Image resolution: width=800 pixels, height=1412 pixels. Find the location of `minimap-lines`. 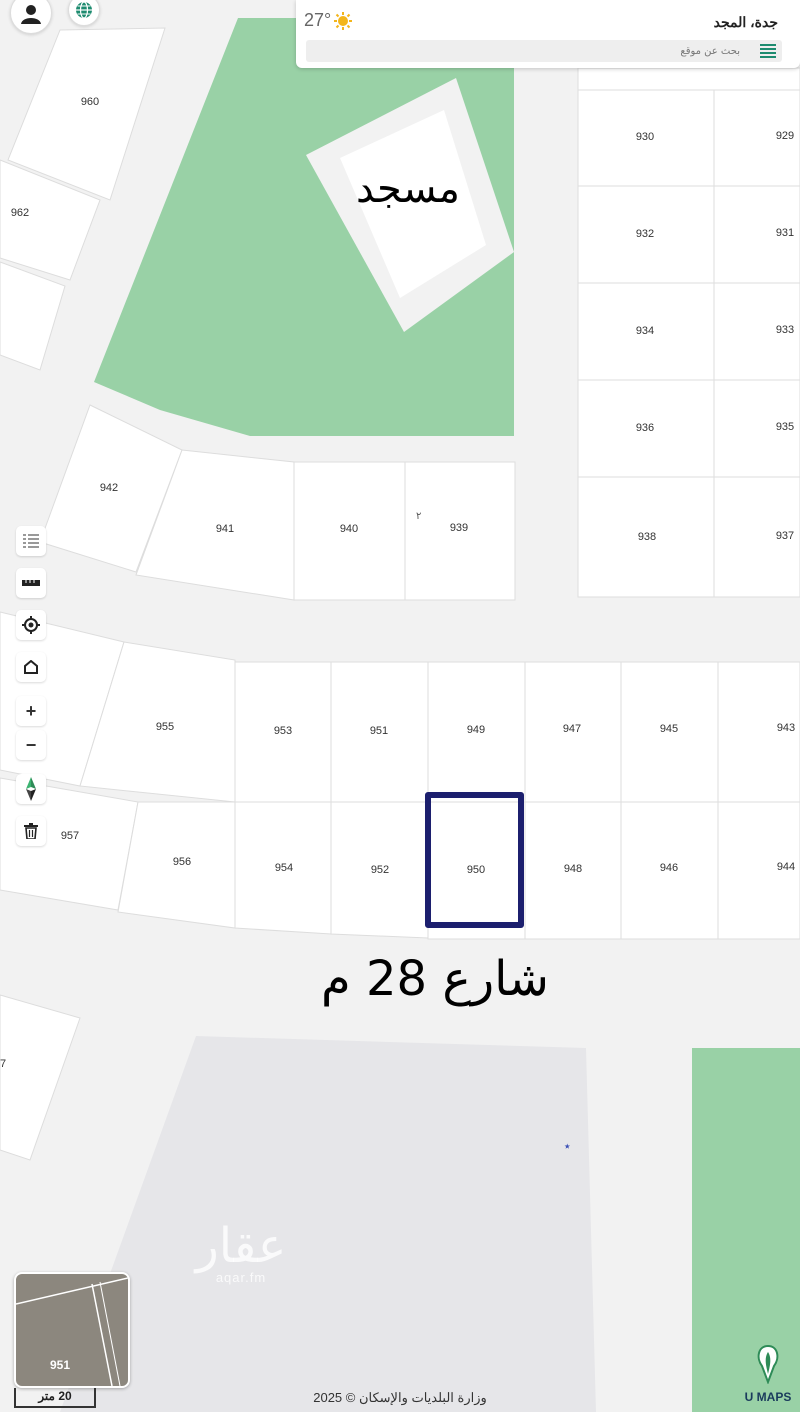

minimap-lines is located at coordinates (72, 1331).